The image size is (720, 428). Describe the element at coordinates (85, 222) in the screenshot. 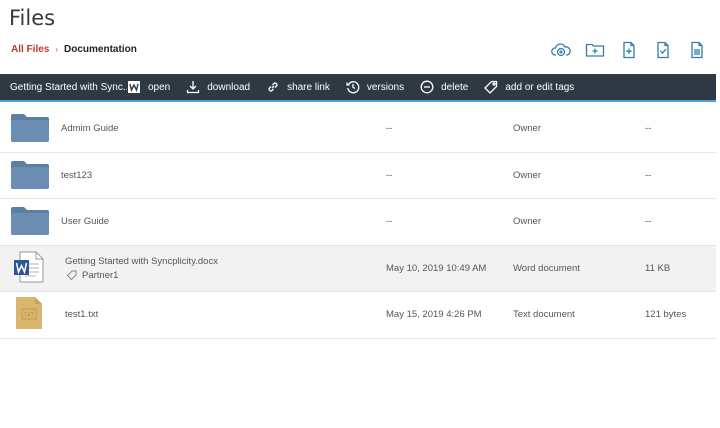

I see `file-name: User Guide` at that location.